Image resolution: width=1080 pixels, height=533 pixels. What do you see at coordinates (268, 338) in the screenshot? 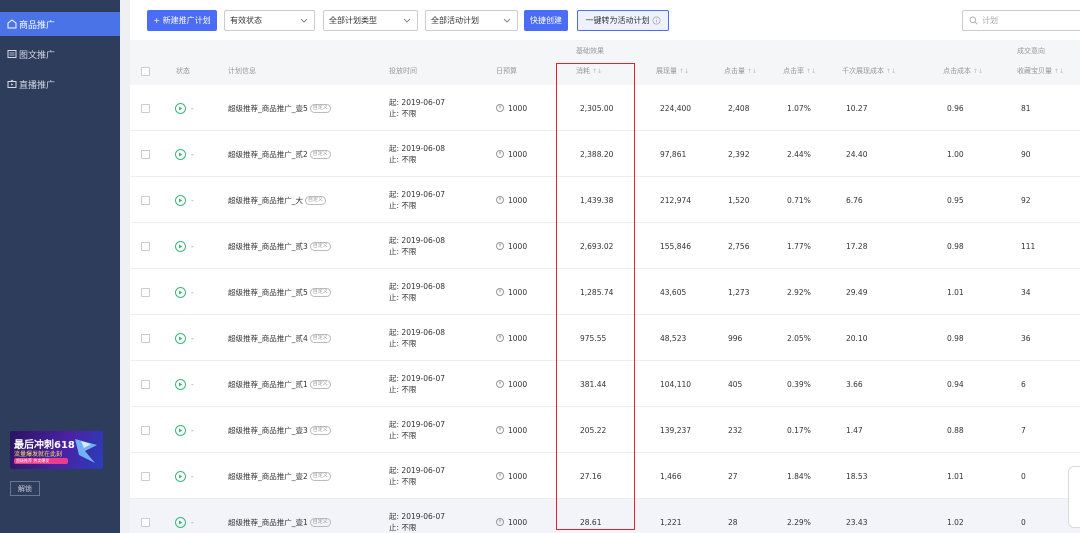
I see `plan-name: 超级推荐_商品推广_贰4` at bounding box center [268, 338].